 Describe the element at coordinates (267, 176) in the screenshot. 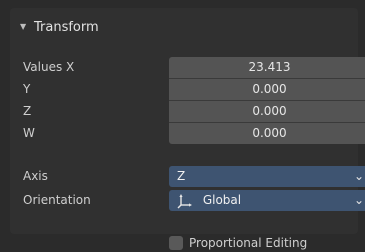

I see `axis-dropdown: Z ⌄` at that location.